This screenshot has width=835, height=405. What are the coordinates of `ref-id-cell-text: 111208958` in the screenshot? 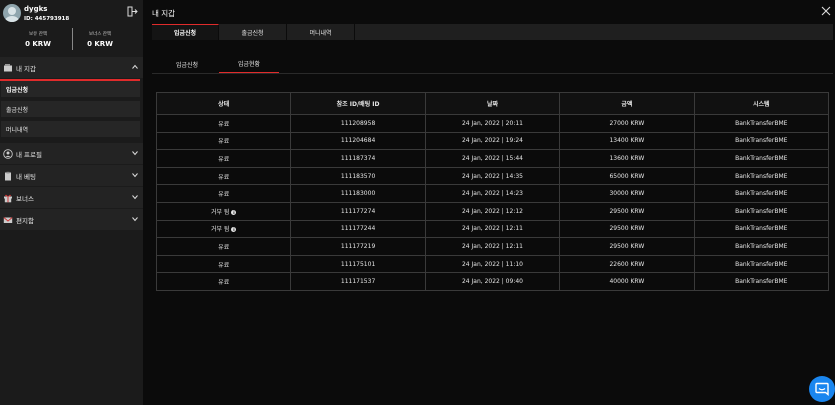 It's located at (358, 123).